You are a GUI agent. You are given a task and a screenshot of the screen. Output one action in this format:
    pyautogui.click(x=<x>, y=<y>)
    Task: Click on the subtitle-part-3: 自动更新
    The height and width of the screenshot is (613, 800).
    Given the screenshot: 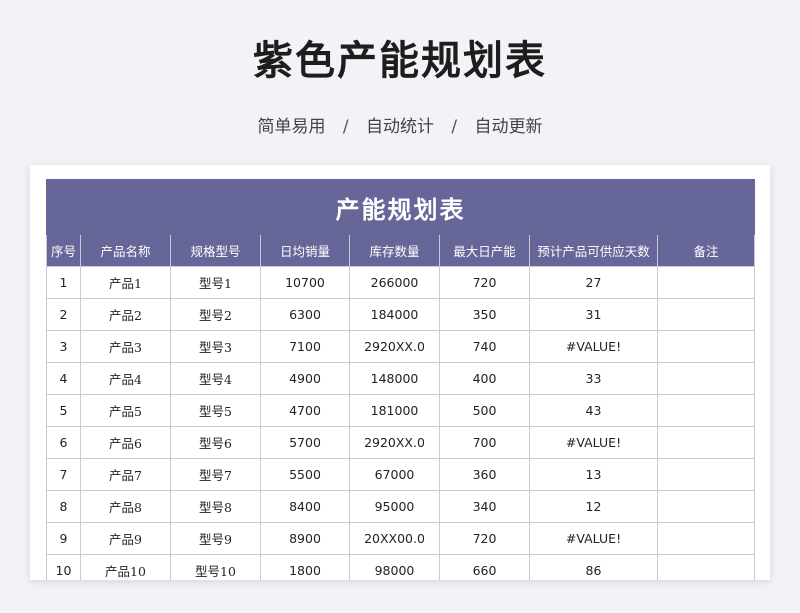 What is the action you would take?
    pyautogui.click(x=508, y=127)
    